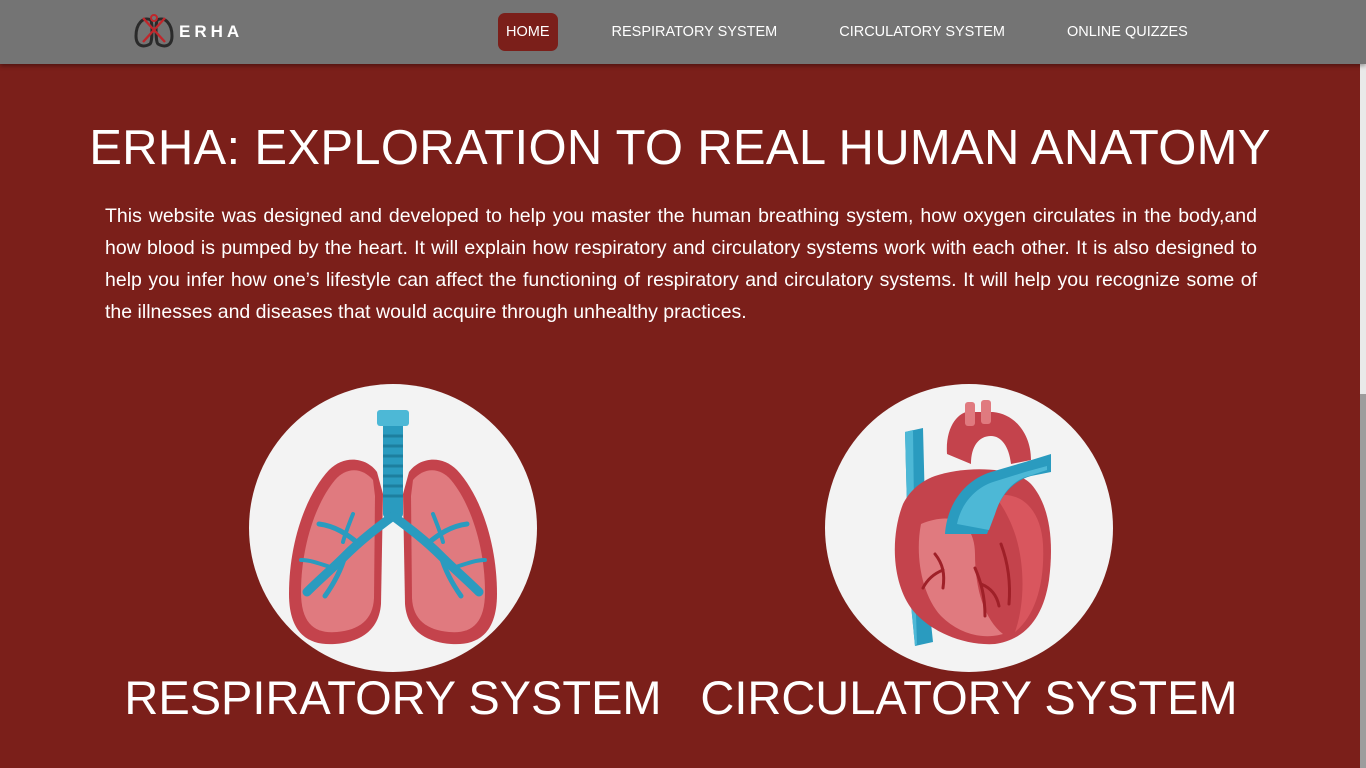 The height and width of the screenshot is (768, 1366). What do you see at coordinates (1363, 229) in the screenshot?
I see `scrollbar-thumb` at bounding box center [1363, 229].